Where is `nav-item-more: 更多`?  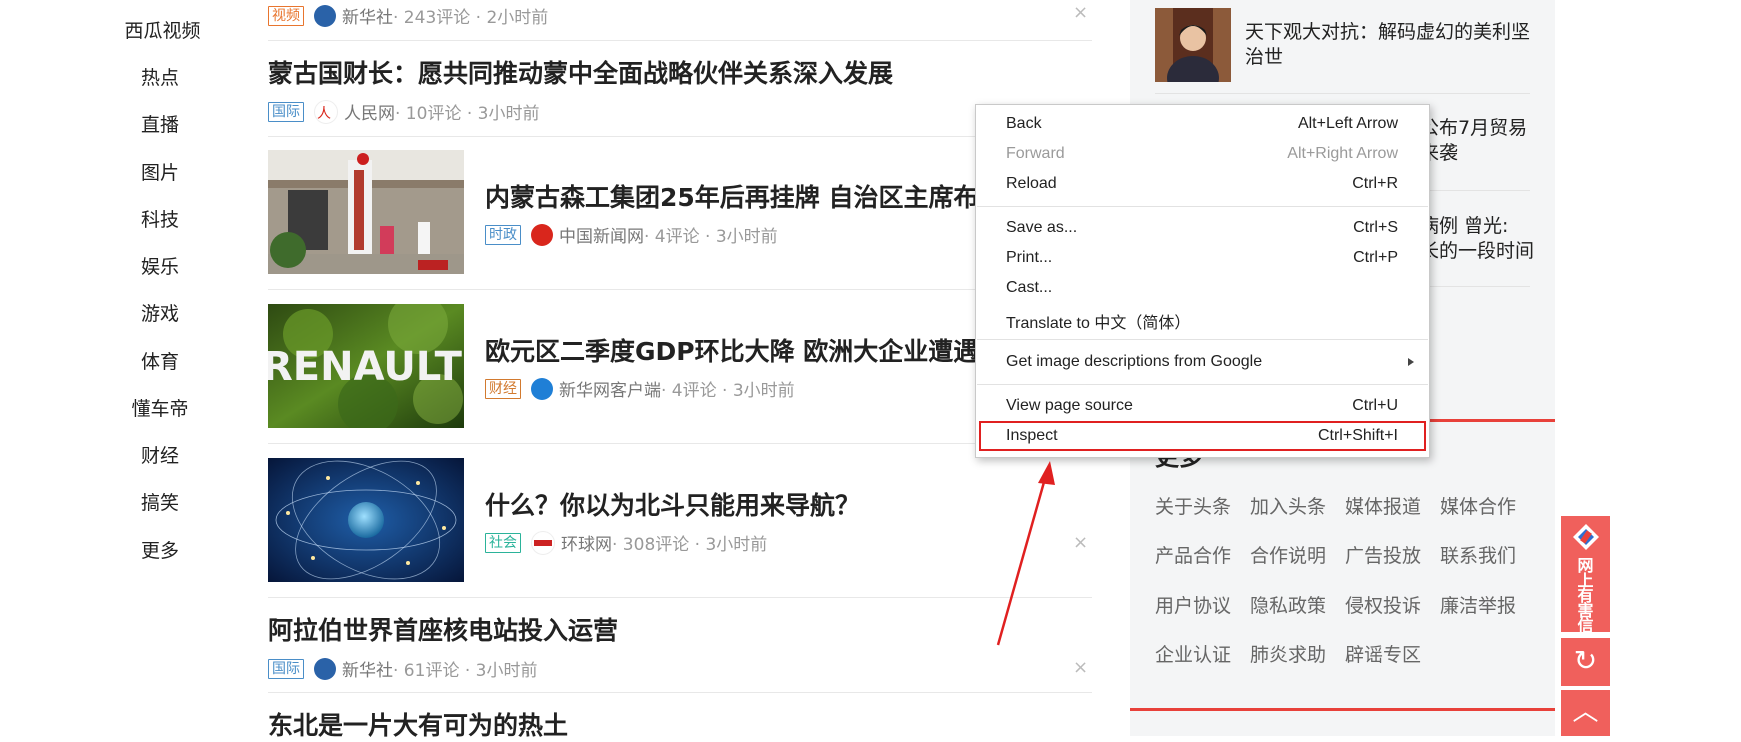
nav-item-more: 更多 is located at coordinates (160, 549).